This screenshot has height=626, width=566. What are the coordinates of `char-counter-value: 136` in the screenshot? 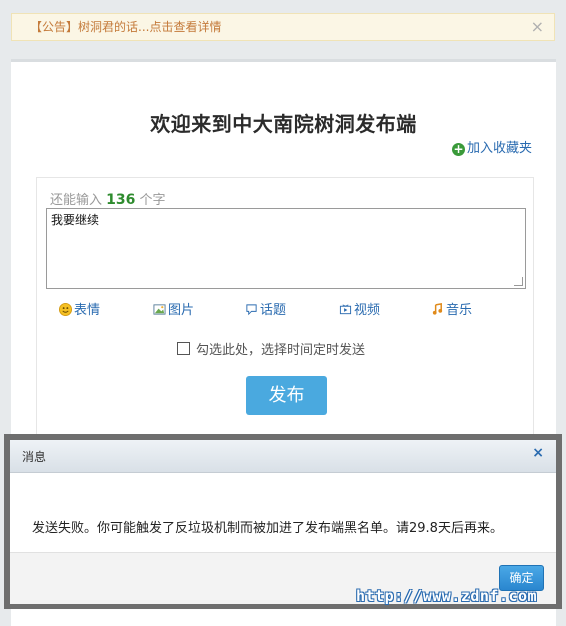 It's located at (121, 200).